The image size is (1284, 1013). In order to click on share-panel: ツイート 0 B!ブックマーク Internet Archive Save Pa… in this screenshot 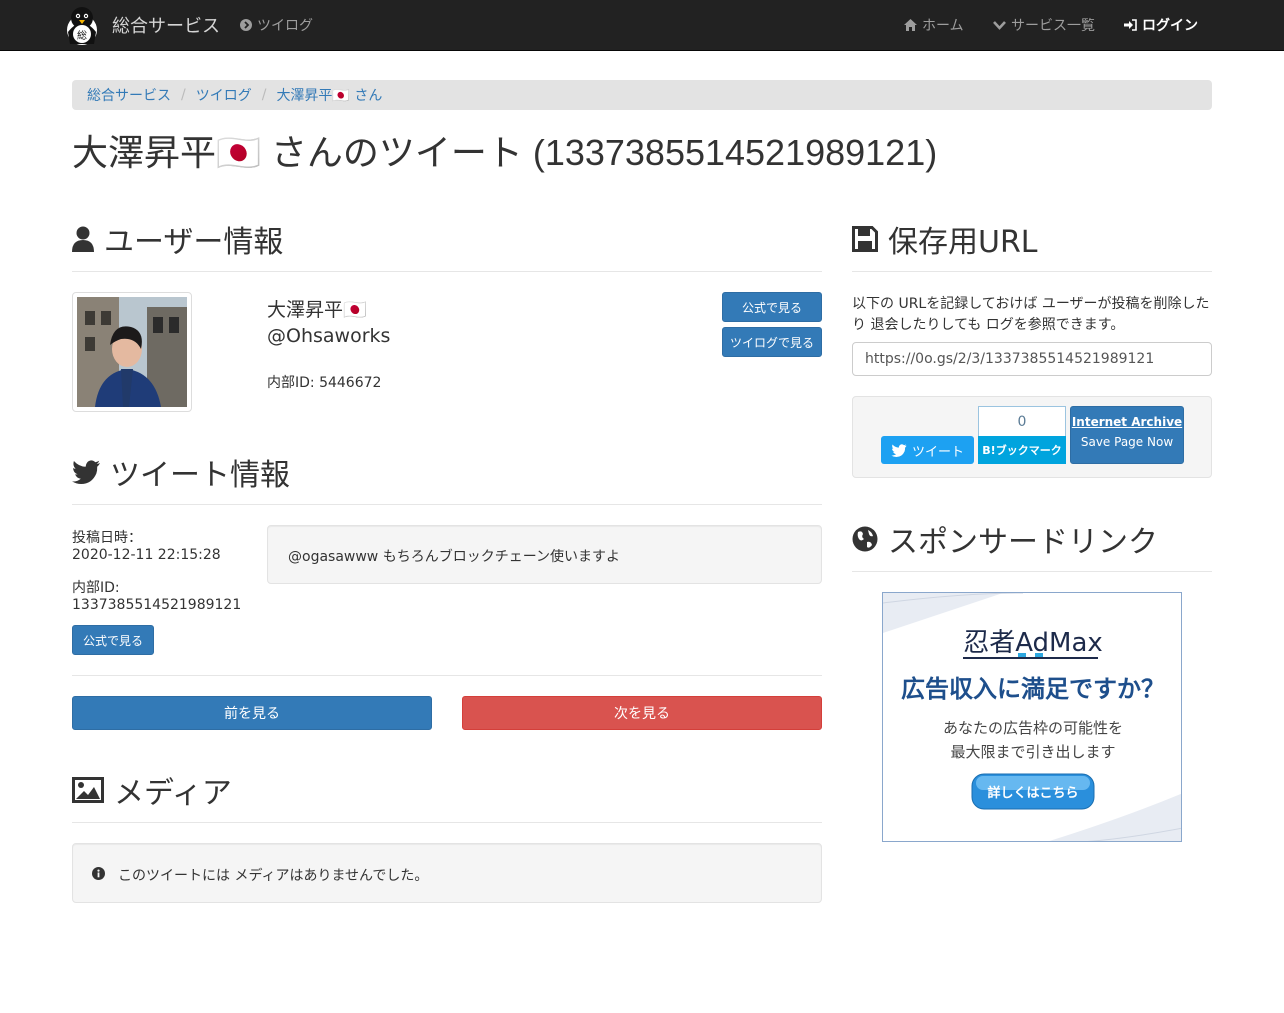, I will do `click(1032, 437)`.